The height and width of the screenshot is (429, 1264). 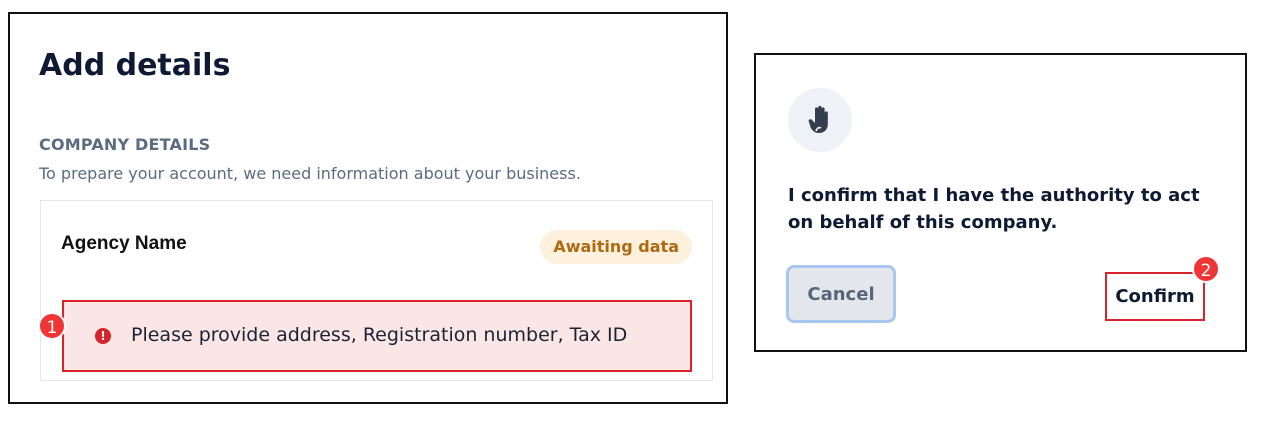 I want to click on page-title: Add details, so click(x=135, y=65).